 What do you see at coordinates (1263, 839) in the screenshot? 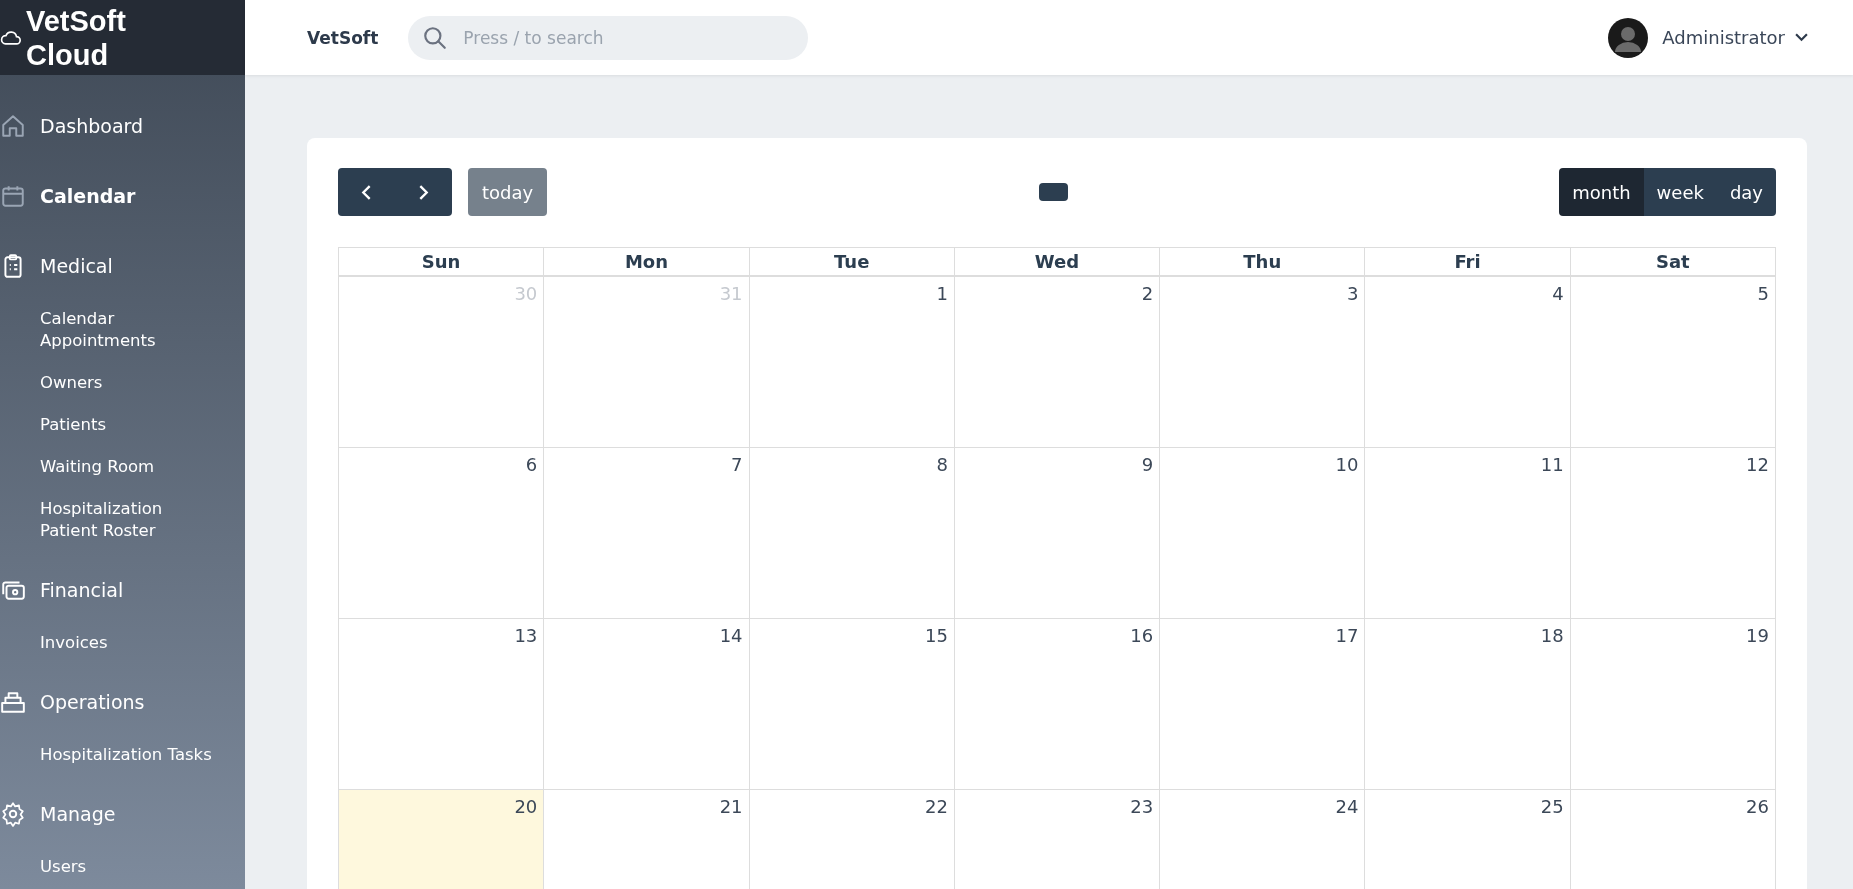
I see `day-cell: 24` at bounding box center [1263, 839].